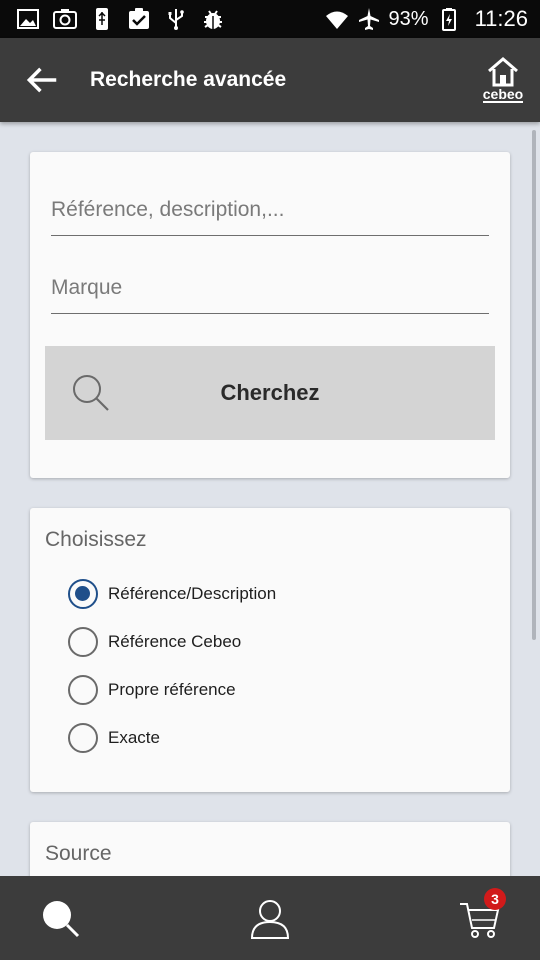 The width and height of the screenshot is (540, 960). I want to click on nav-account-button, so click(270, 918).